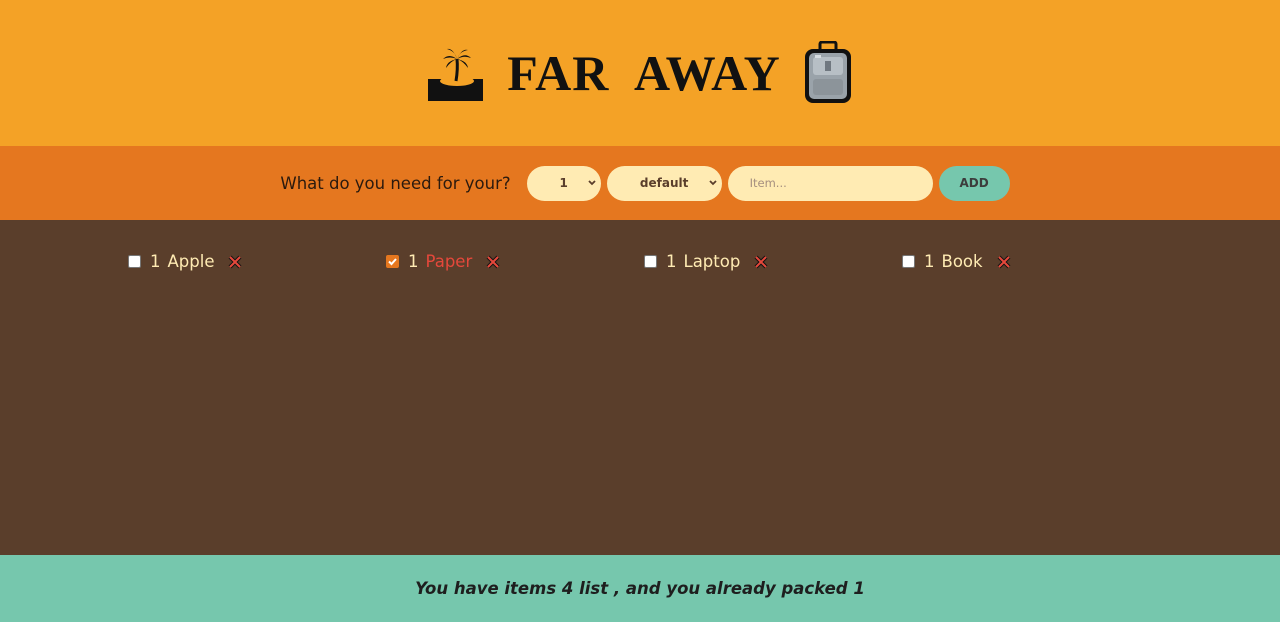 This screenshot has height=622, width=1280. Describe the element at coordinates (644, 73) in the screenshot. I see `app-title: FAR AWAY` at that location.